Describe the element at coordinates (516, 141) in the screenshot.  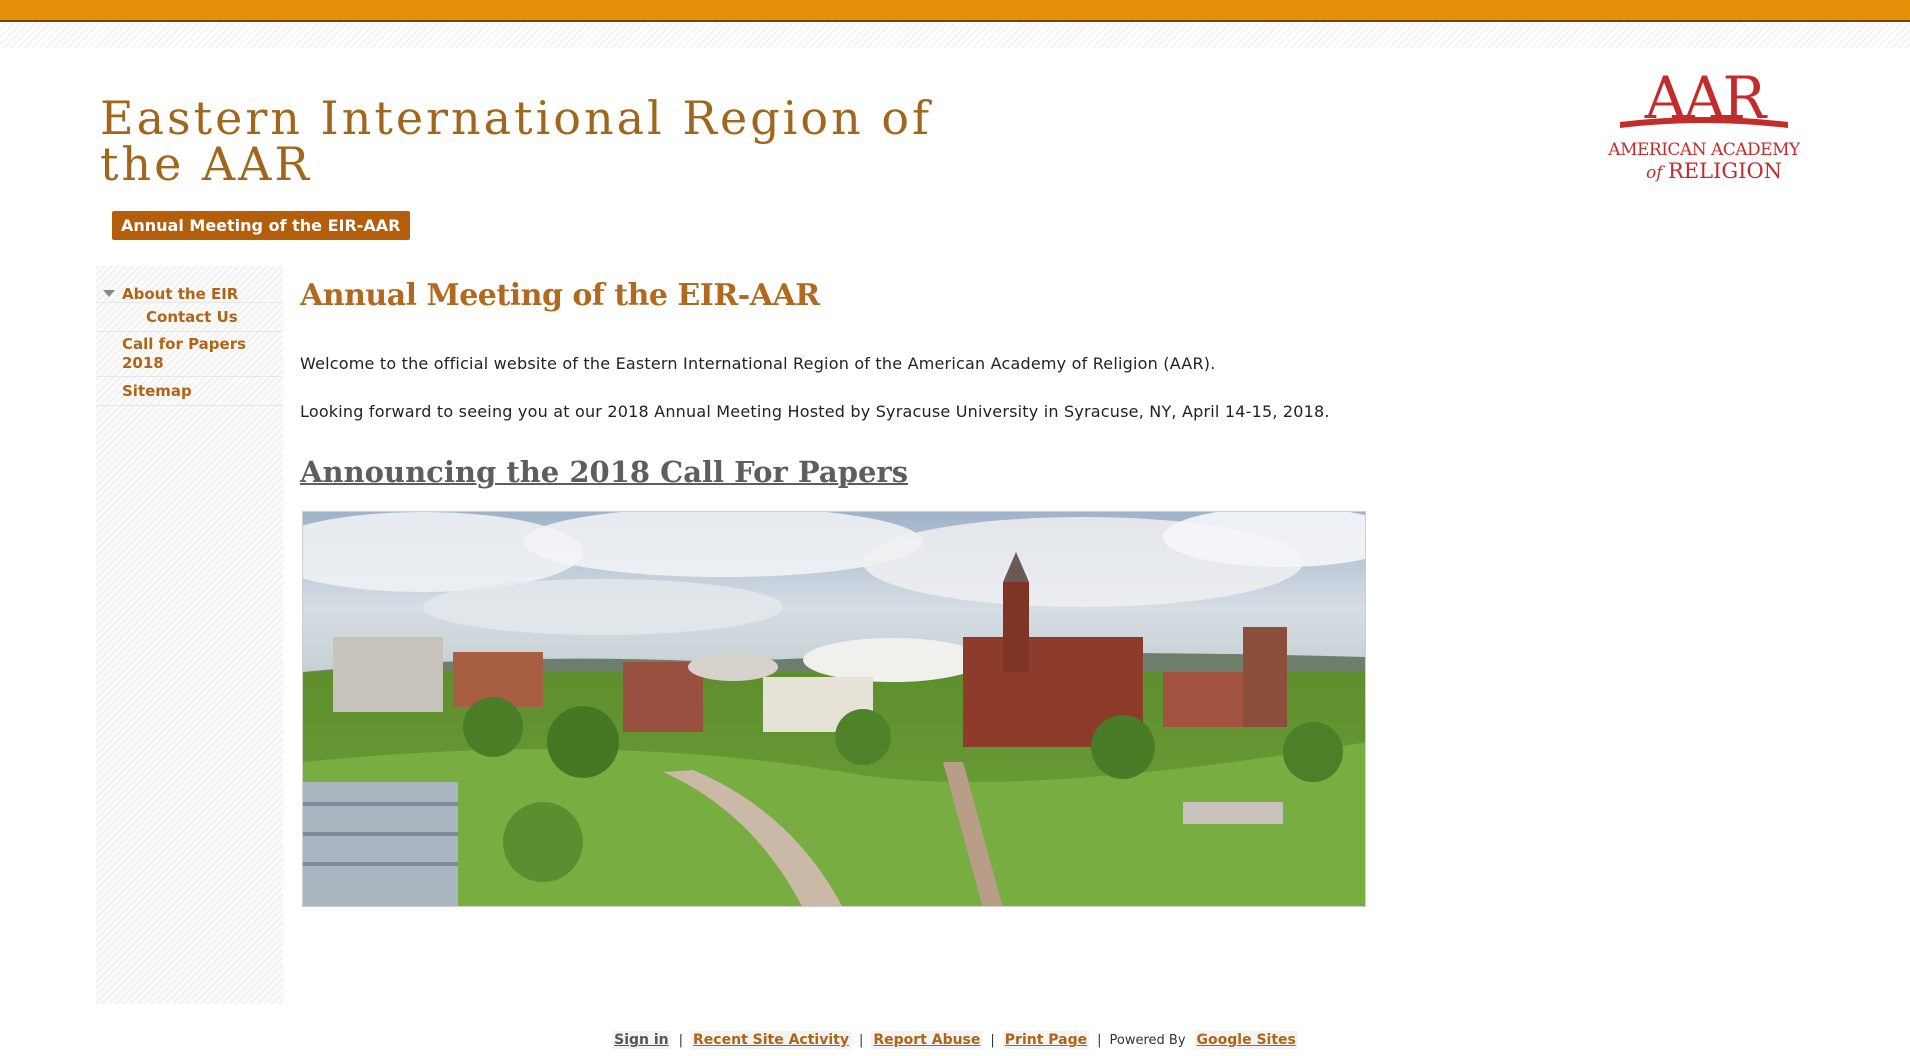
I see `site-title: Eastern International Region of the AAR` at that location.